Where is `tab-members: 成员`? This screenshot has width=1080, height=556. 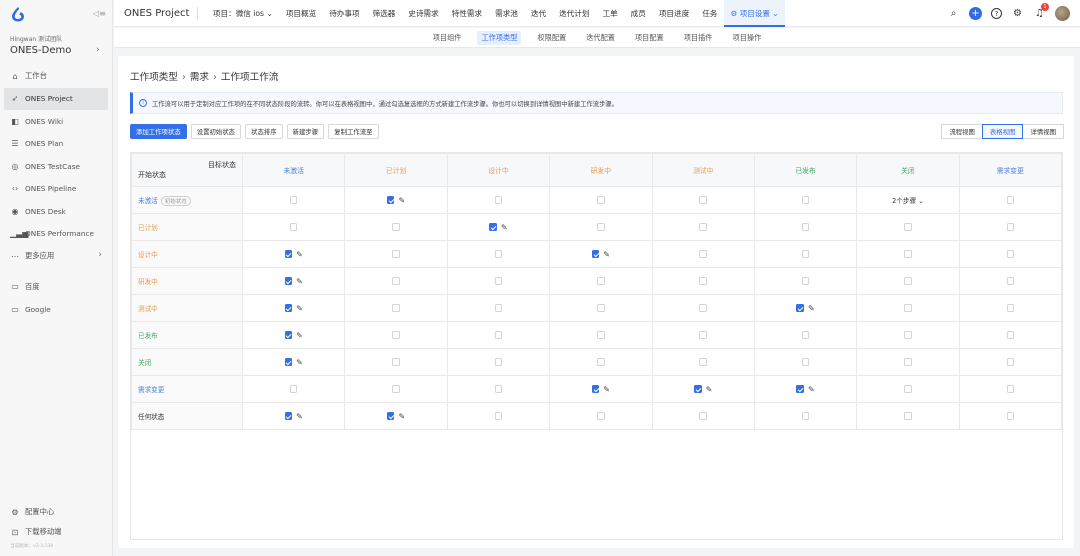
tab-members: 成员 is located at coordinates (638, 13).